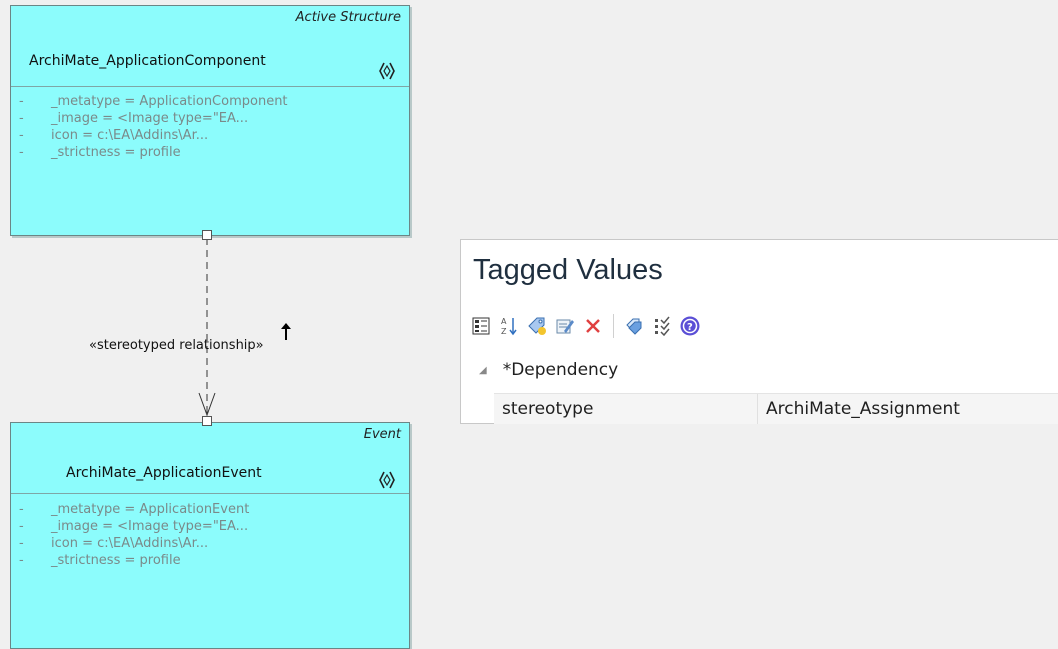  Describe the element at coordinates (483, 370) in the screenshot. I see `collapse-triangle-icon: ◢` at that location.